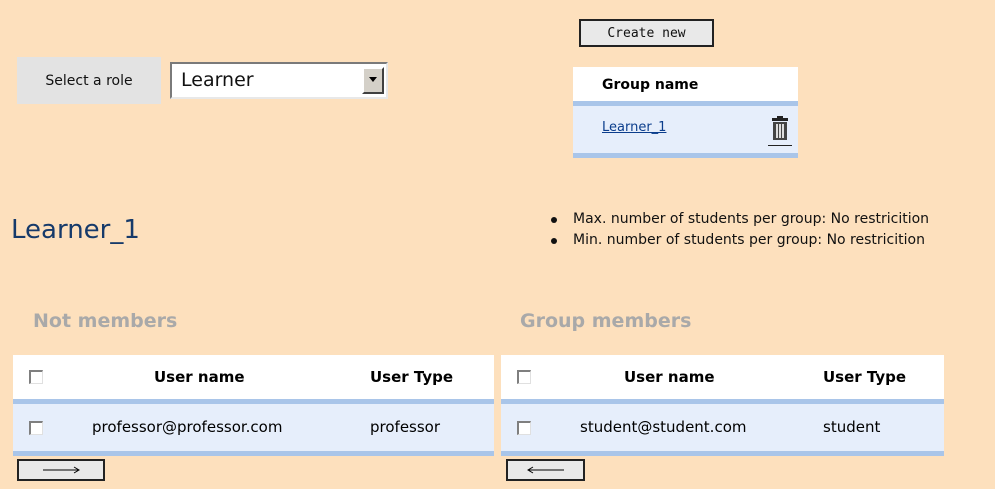 The height and width of the screenshot is (489, 995). What do you see at coordinates (722, 377) in the screenshot?
I see `group-members-header: User name User Type` at bounding box center [722, 377].